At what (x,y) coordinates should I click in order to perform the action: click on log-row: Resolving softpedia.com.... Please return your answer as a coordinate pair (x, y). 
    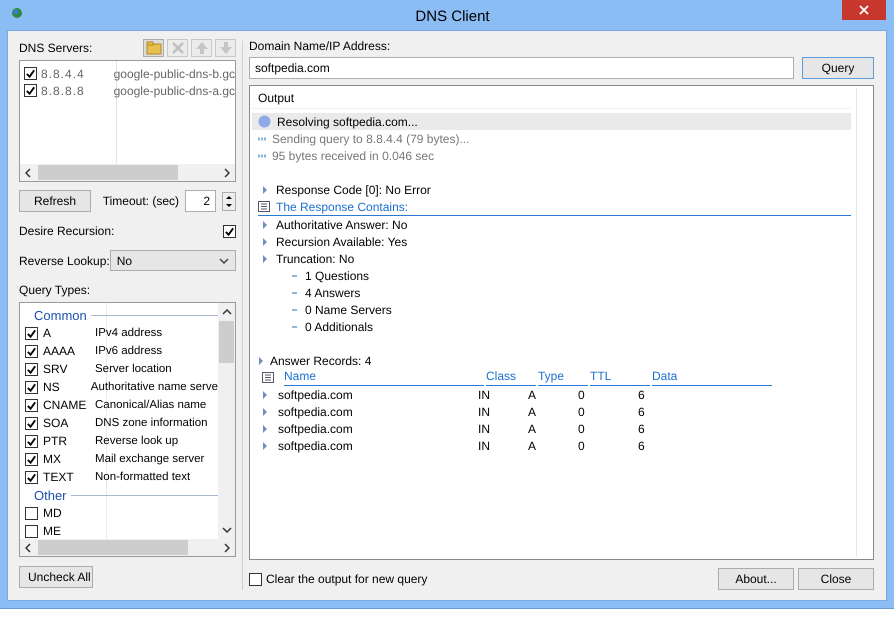
    Looking at the image, I should click on (551, 121).